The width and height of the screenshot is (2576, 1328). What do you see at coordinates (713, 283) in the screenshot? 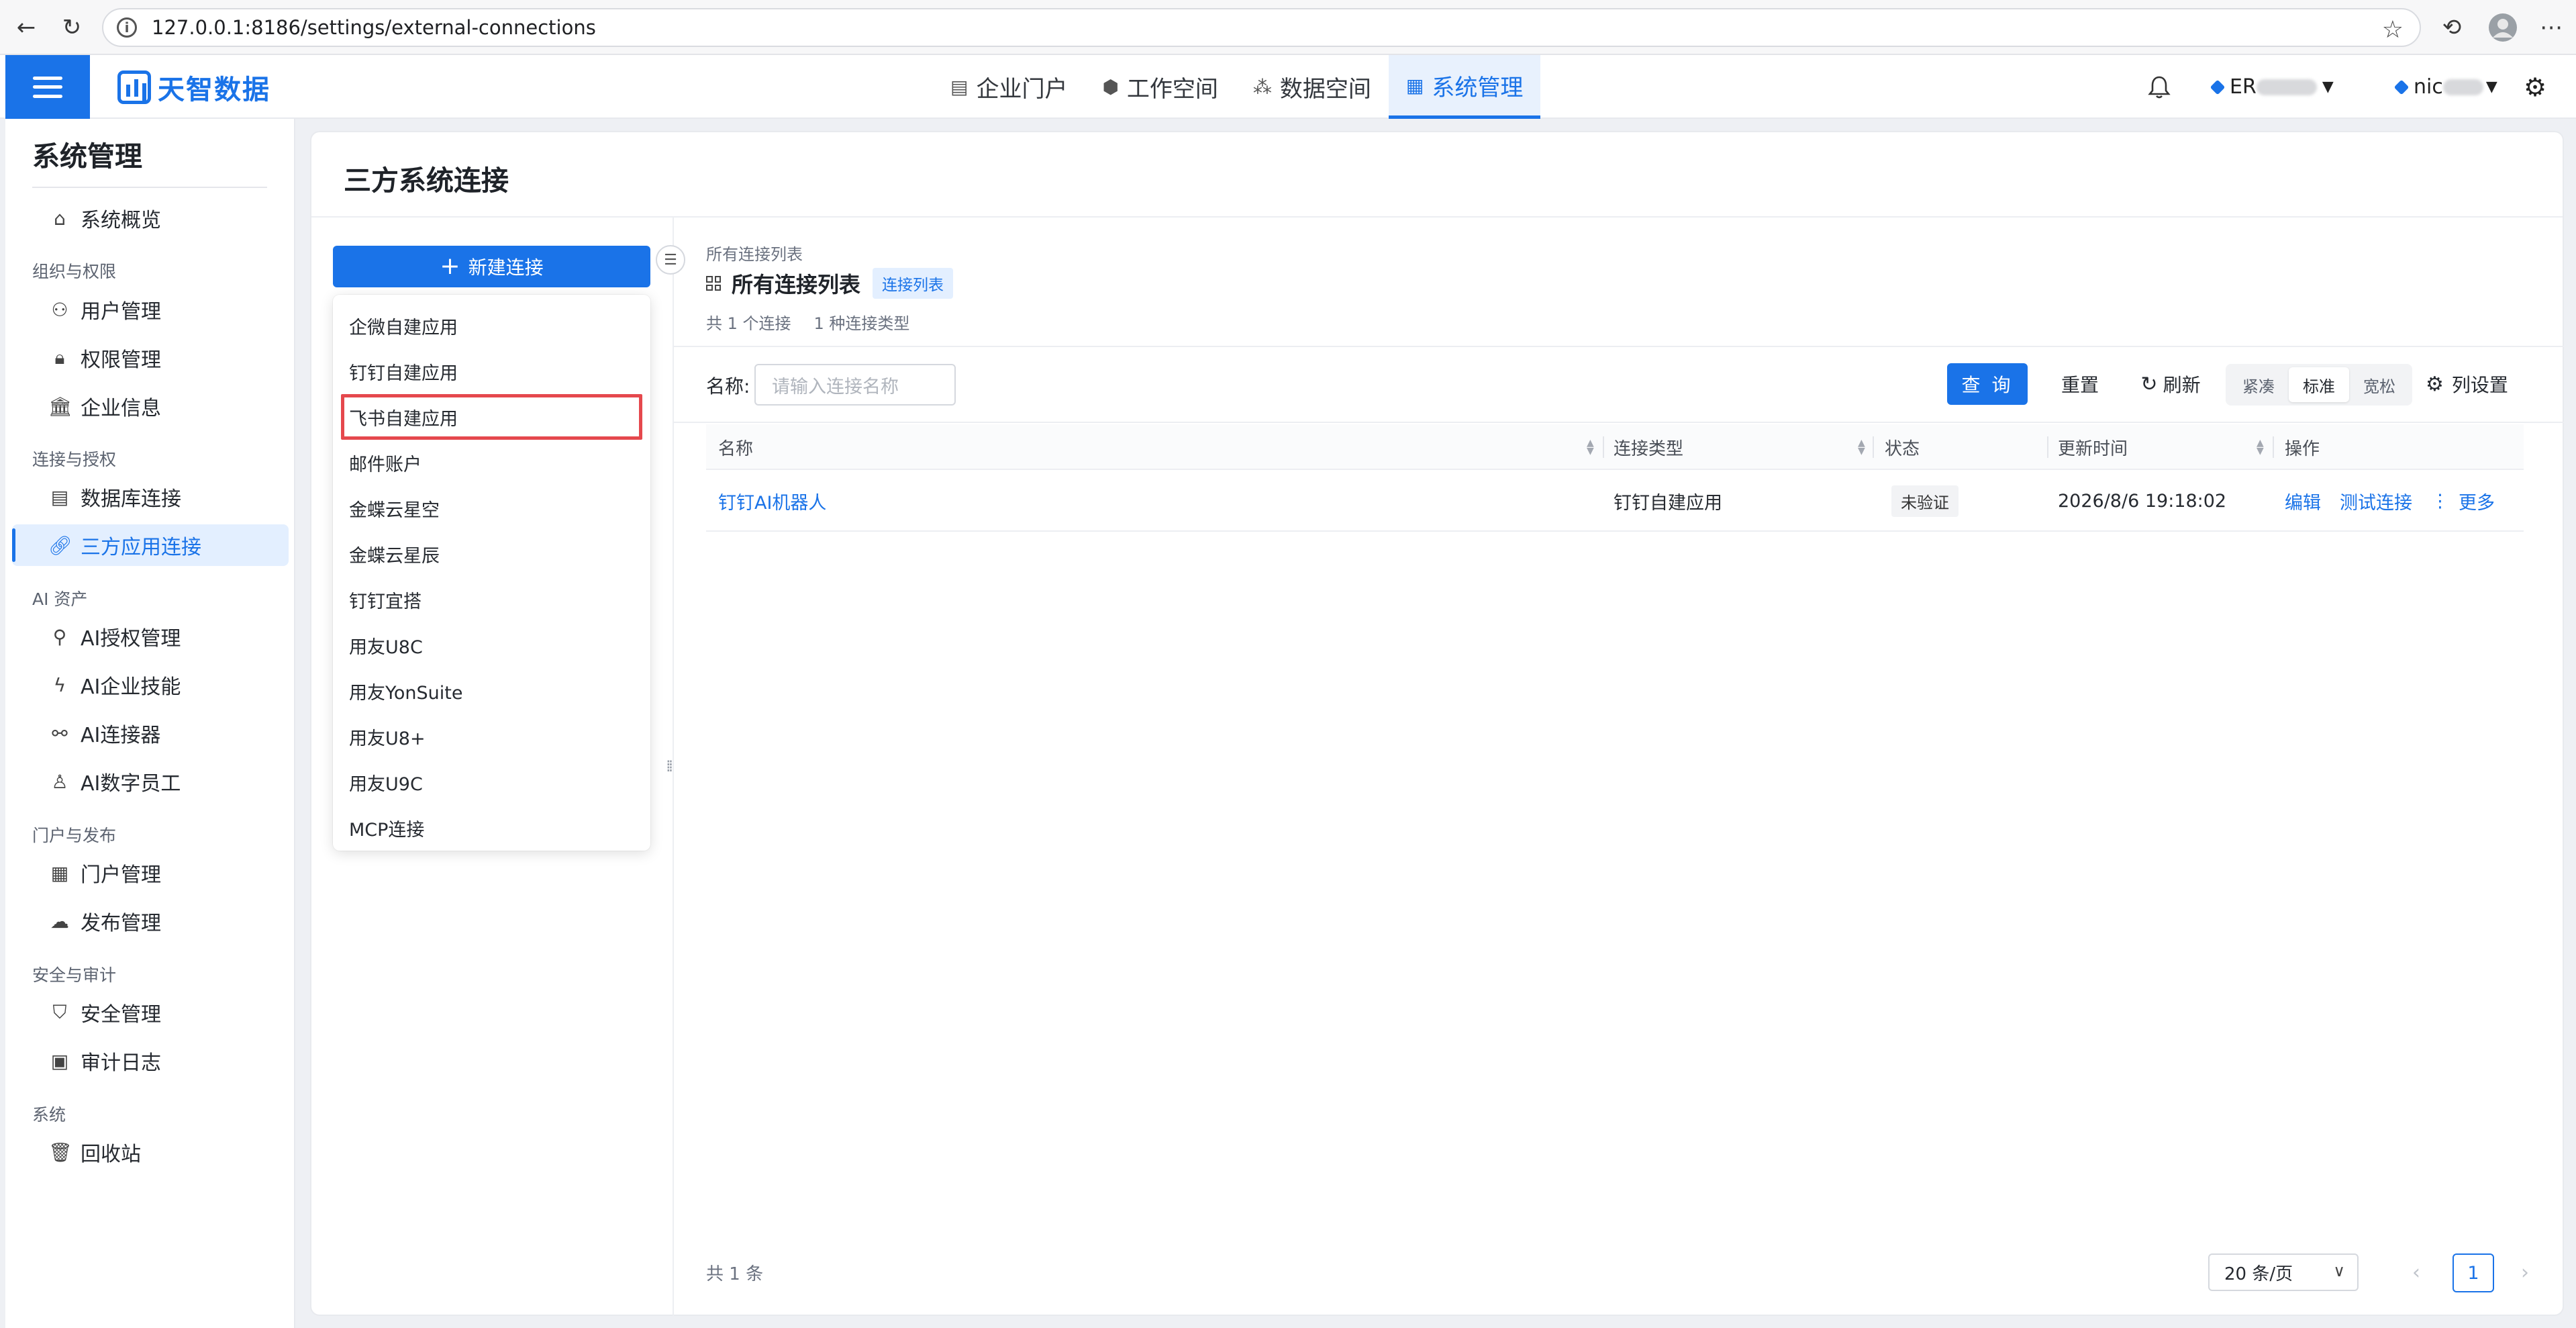
I see `grid-icon` at bounding box center [713, 283].